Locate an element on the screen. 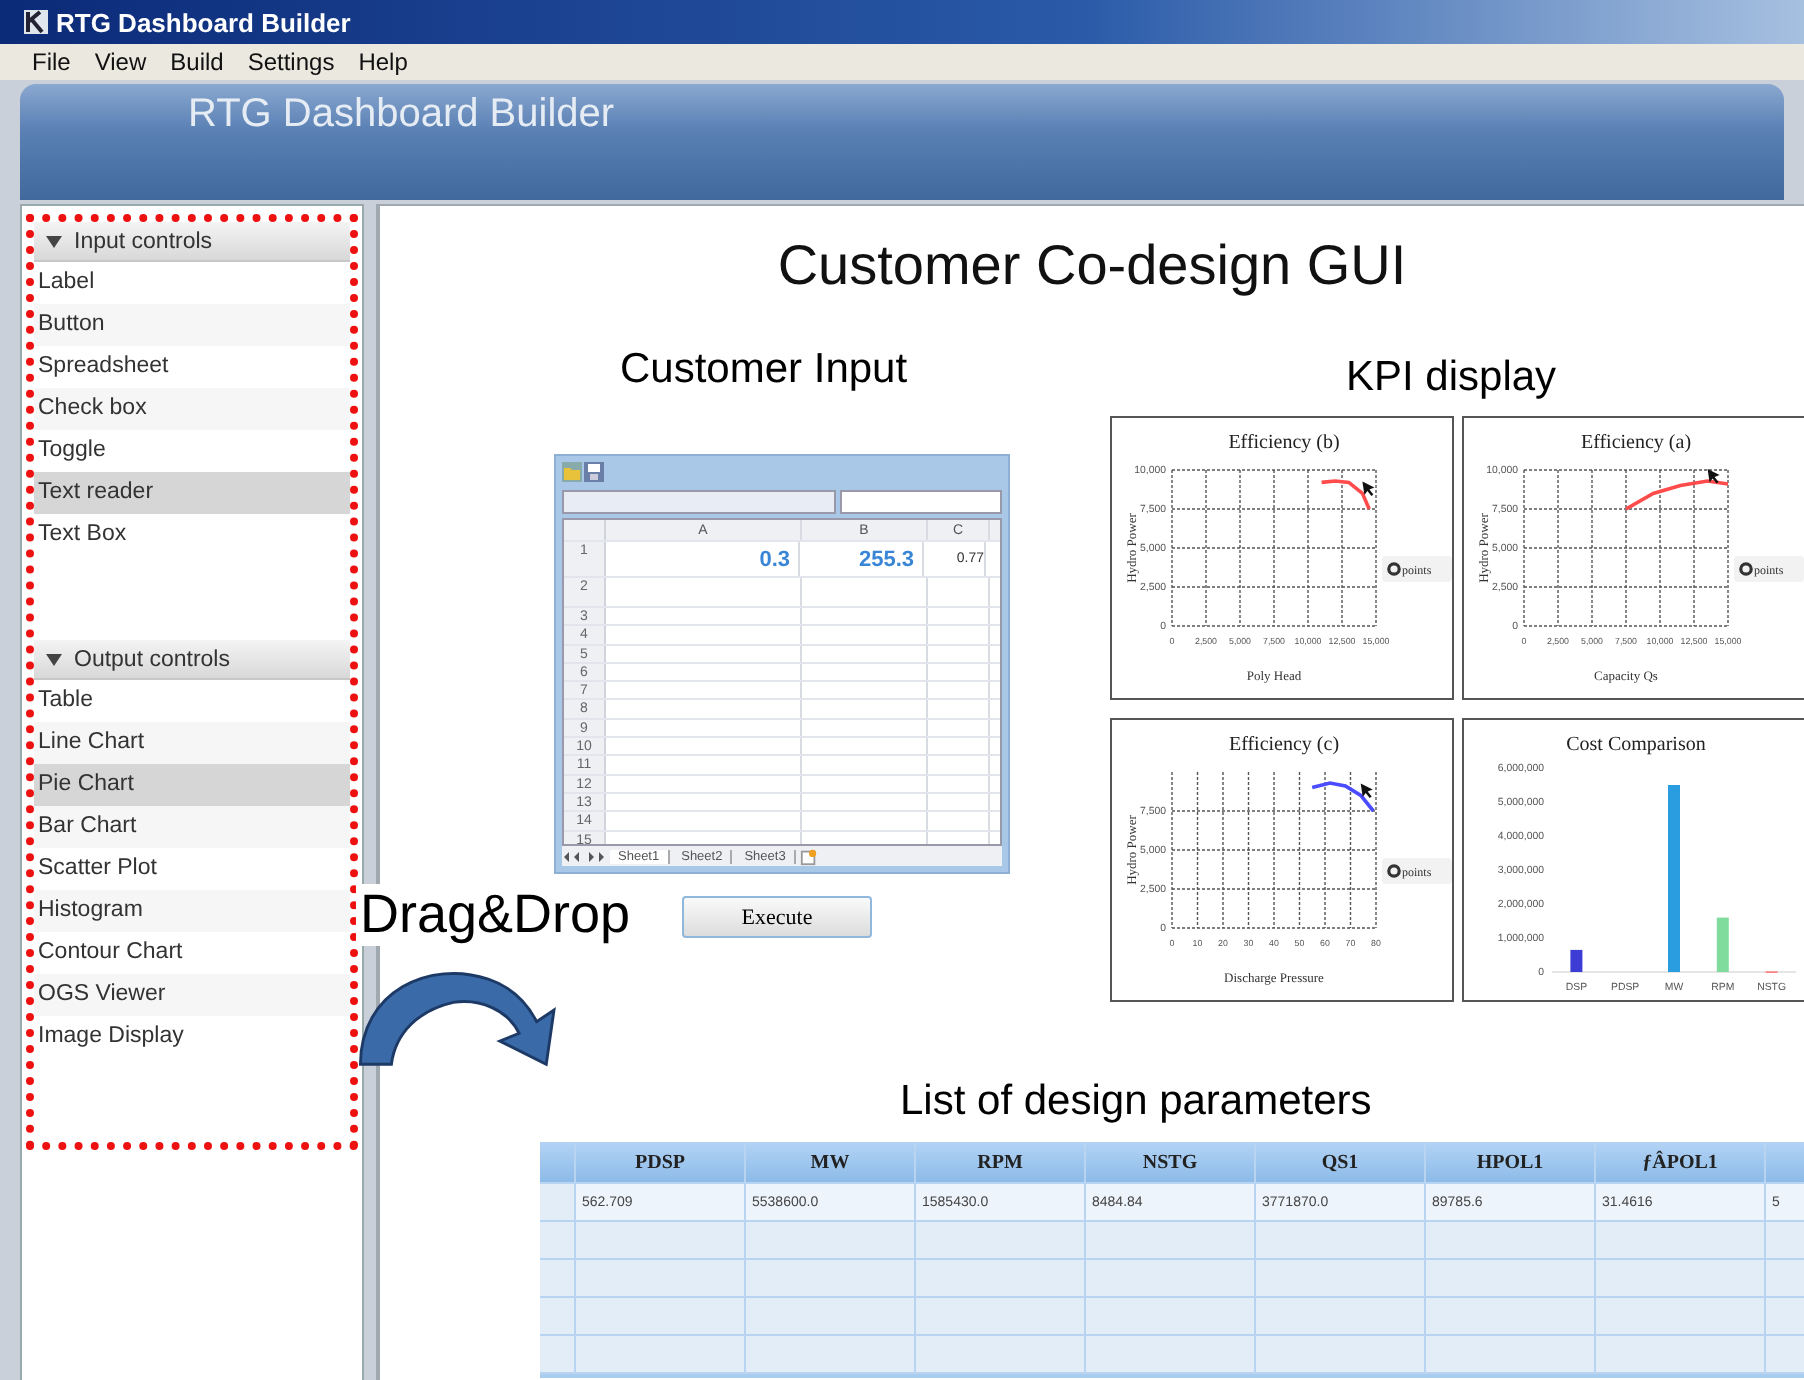 The image size is (1804, 1380). menu-item: Build is located at coordinates (199, 62).